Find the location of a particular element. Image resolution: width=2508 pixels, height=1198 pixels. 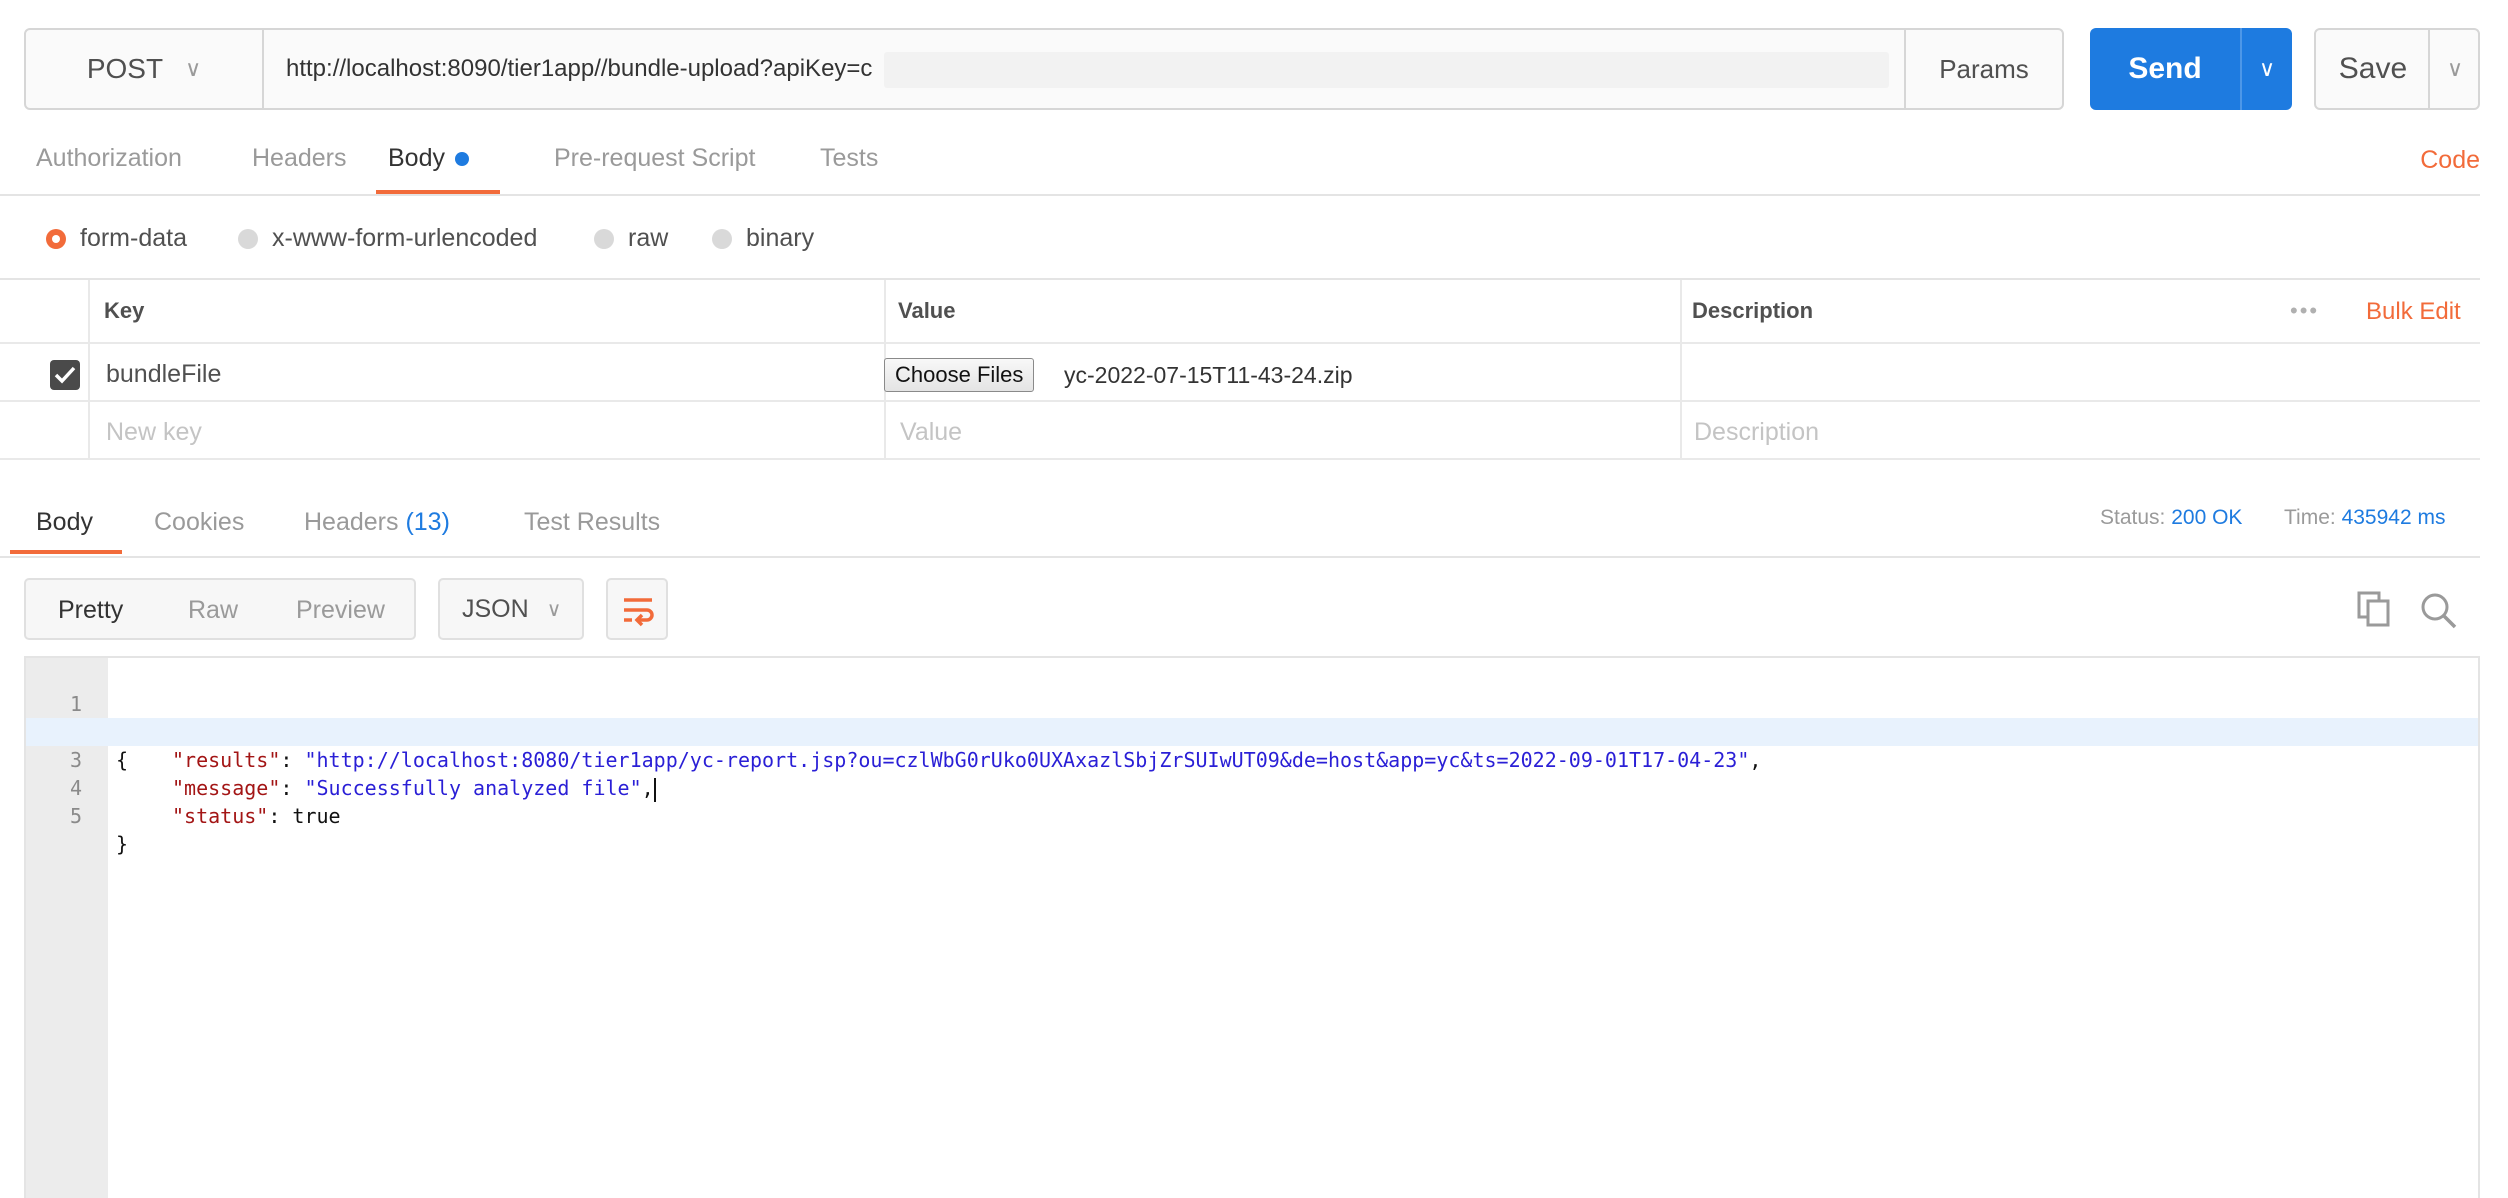

wrap-lines-button is located at coordinates (637, 609).